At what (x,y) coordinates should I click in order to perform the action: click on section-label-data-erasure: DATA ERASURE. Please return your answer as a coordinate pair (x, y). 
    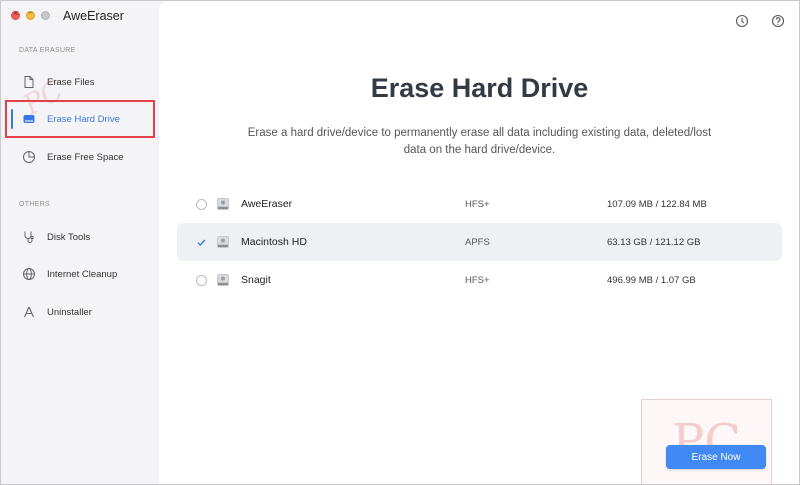
    Looking at the image, I should click on (47, 50).